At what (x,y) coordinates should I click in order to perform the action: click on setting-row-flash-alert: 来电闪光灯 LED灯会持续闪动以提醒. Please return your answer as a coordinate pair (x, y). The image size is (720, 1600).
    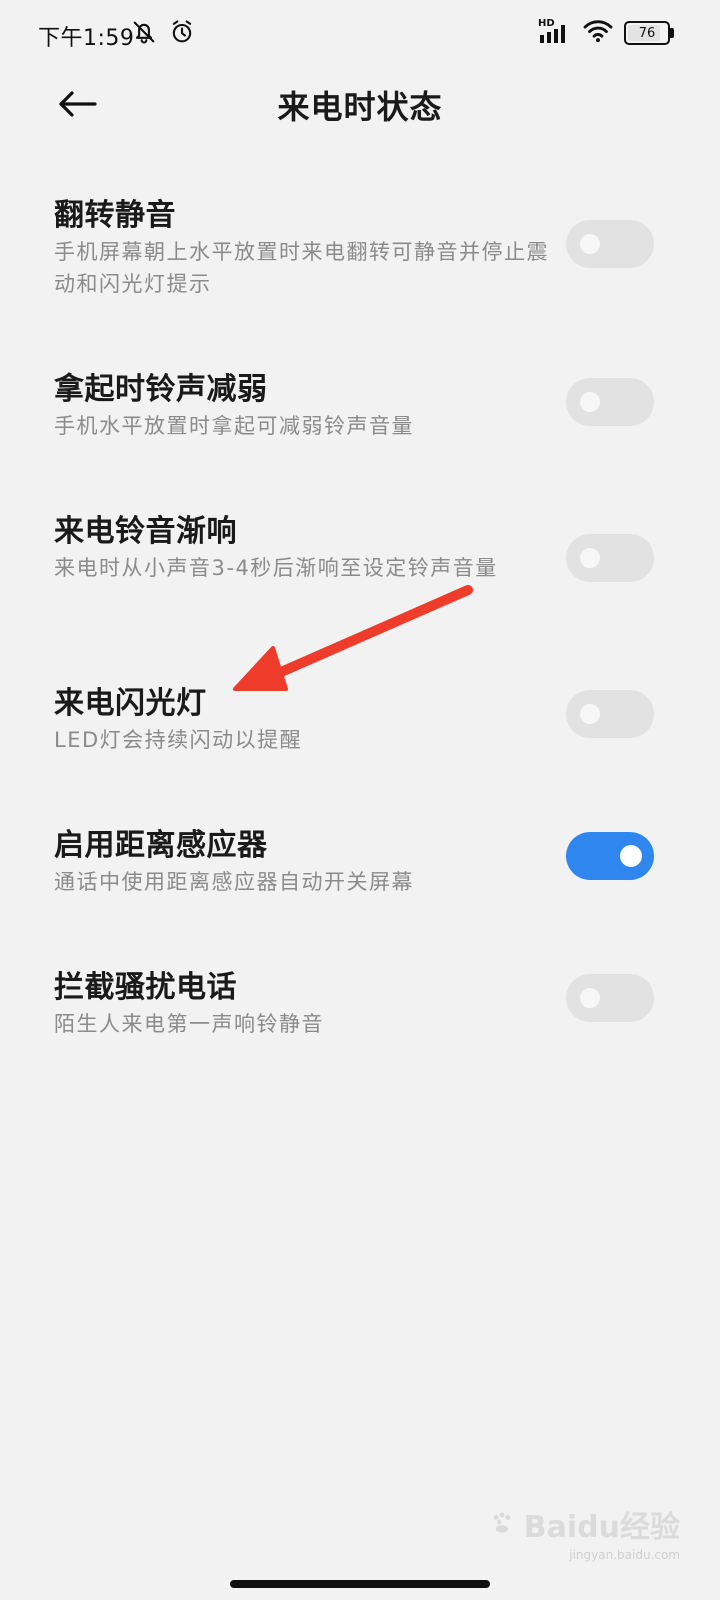
    Looking at the image, I should click on (360, 723).